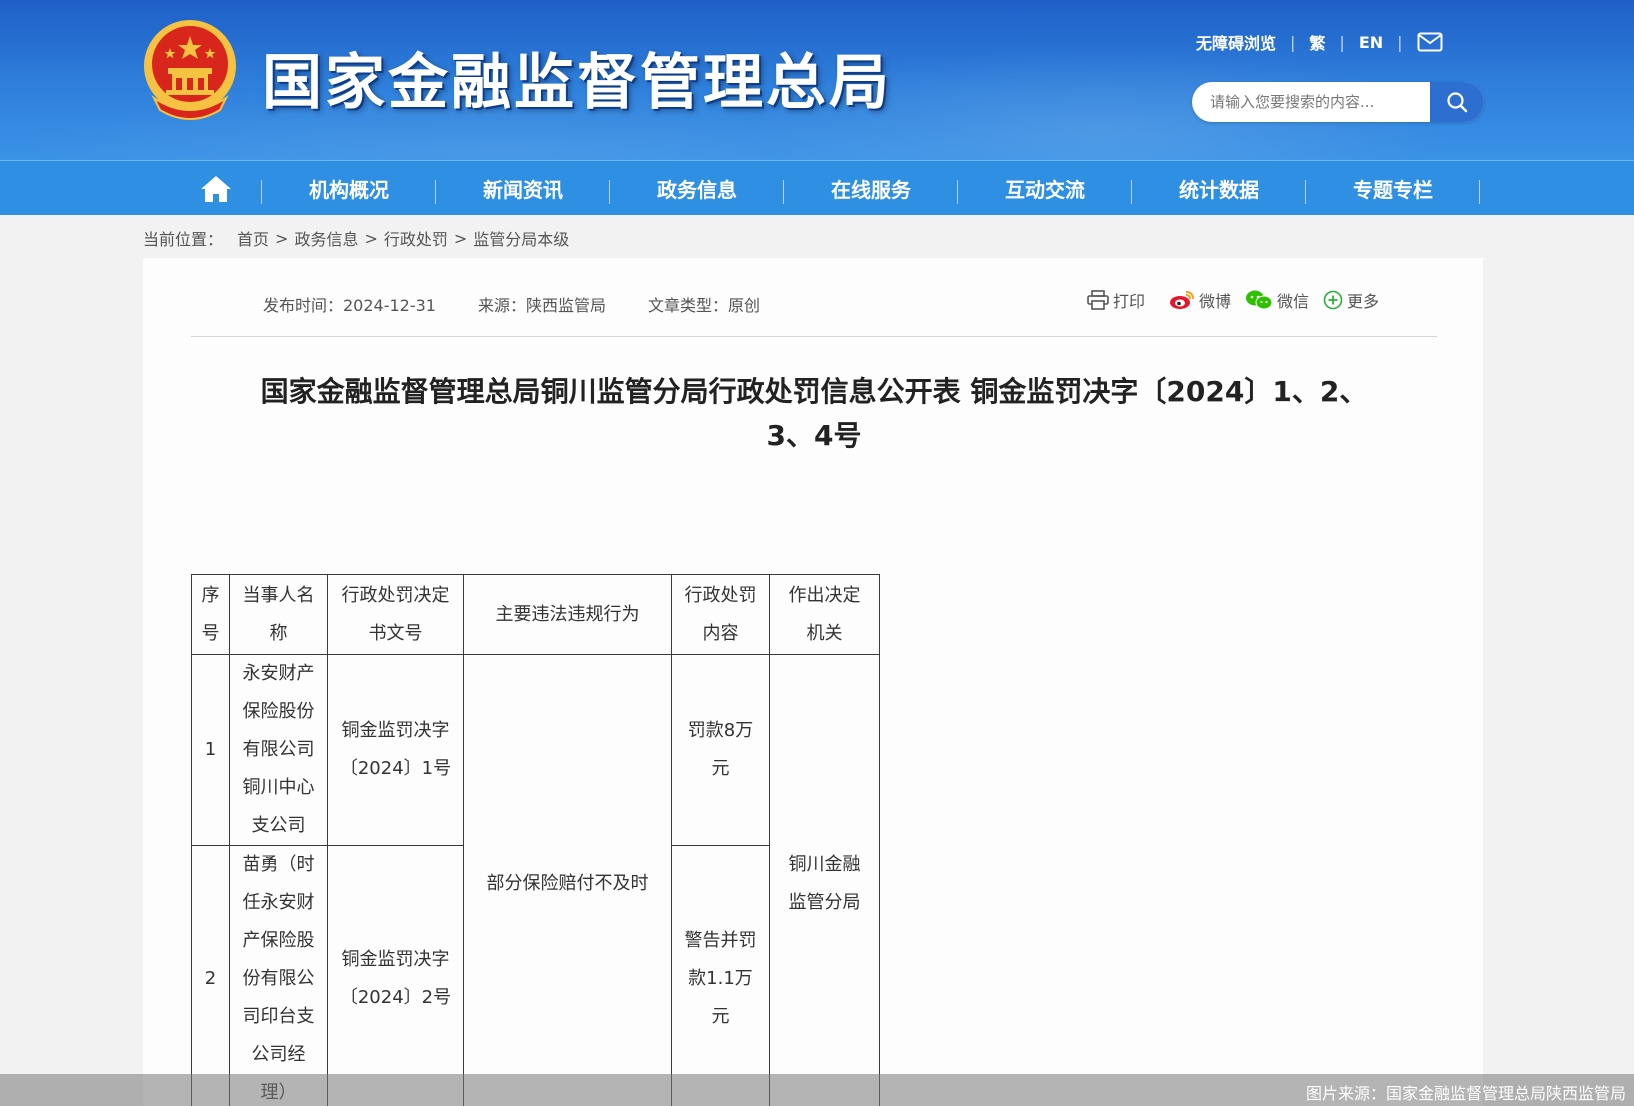  I want to click on print-button: 打印, so click(1116, 300).